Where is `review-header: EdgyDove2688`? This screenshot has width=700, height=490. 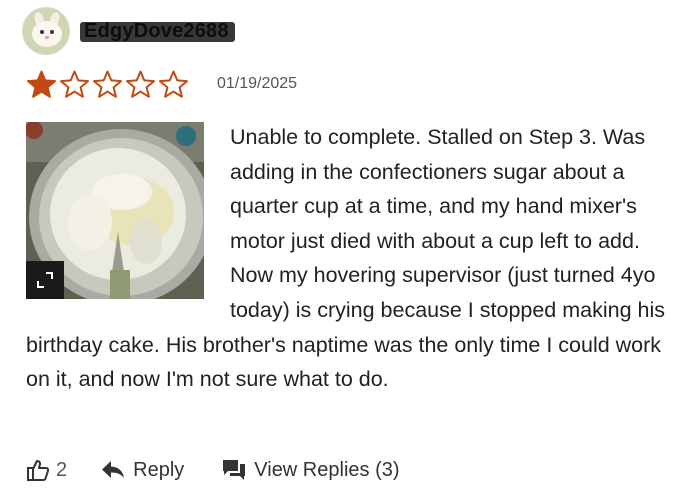 review-header: EdgyDove2688 is located at coordinates (128, 31).